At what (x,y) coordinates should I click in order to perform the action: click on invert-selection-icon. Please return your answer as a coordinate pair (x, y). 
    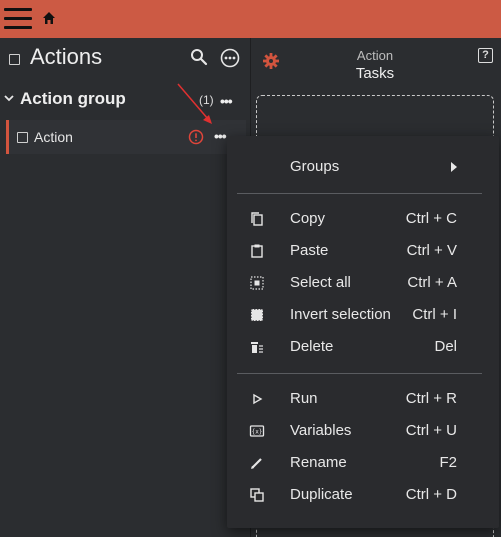
    Looking at the image, I should click on (257, 315).